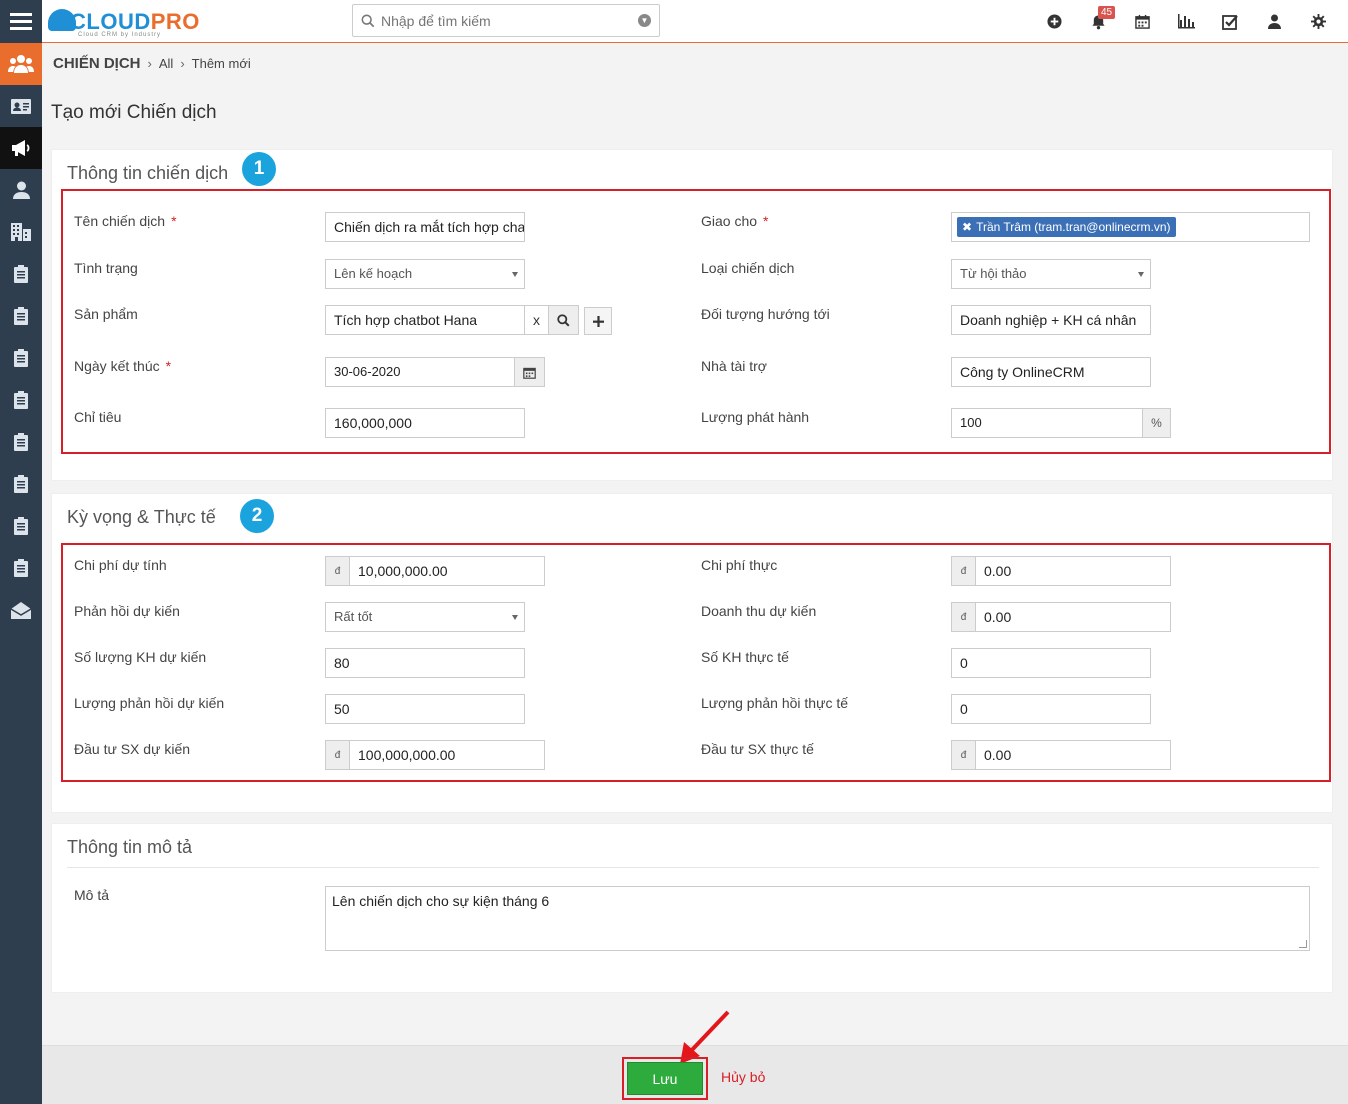  What do you see at coordinates (1051, 663) in the screenshot?
I see `actual-customers-input: 0` at bounding box center [1051, 663].